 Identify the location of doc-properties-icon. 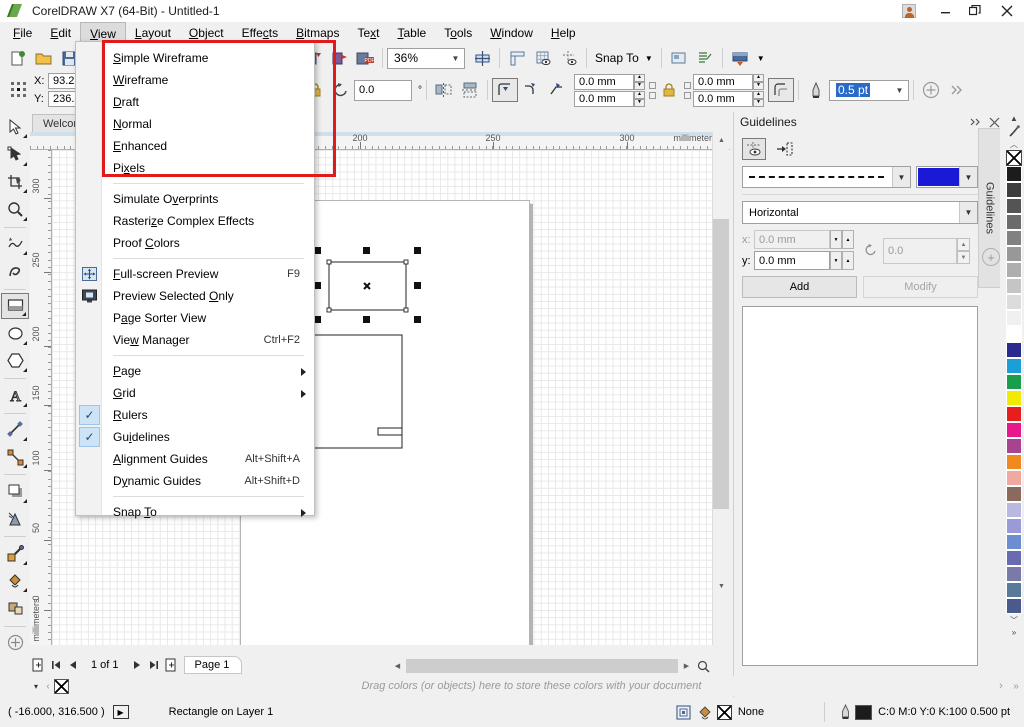
(705, 58).